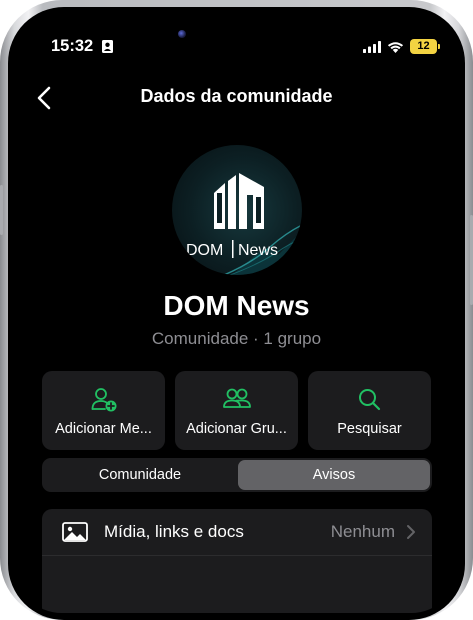 This screenshot has width=473, height=620. I want to click on dom-news-logo: DOM News, so click(244, 224).